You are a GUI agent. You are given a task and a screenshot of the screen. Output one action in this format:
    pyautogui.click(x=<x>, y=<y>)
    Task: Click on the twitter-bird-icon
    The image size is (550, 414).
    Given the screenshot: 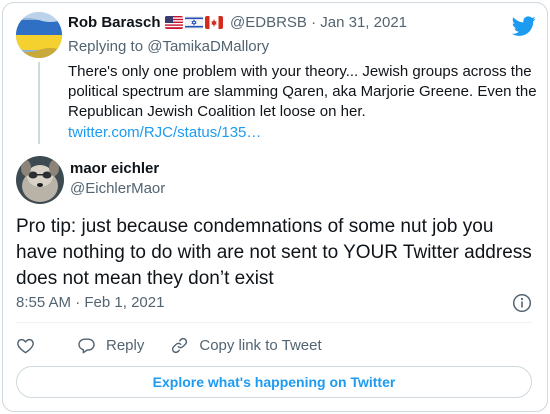 What is the action you would take?
    pyautogui.click(x=523, y=26)
    